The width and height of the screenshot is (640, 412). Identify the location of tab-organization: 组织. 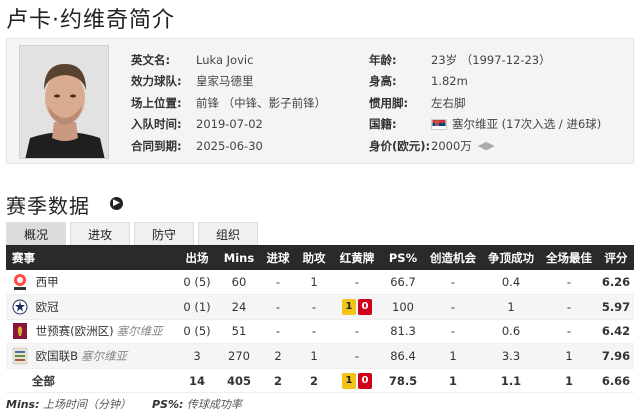
(228, 234).